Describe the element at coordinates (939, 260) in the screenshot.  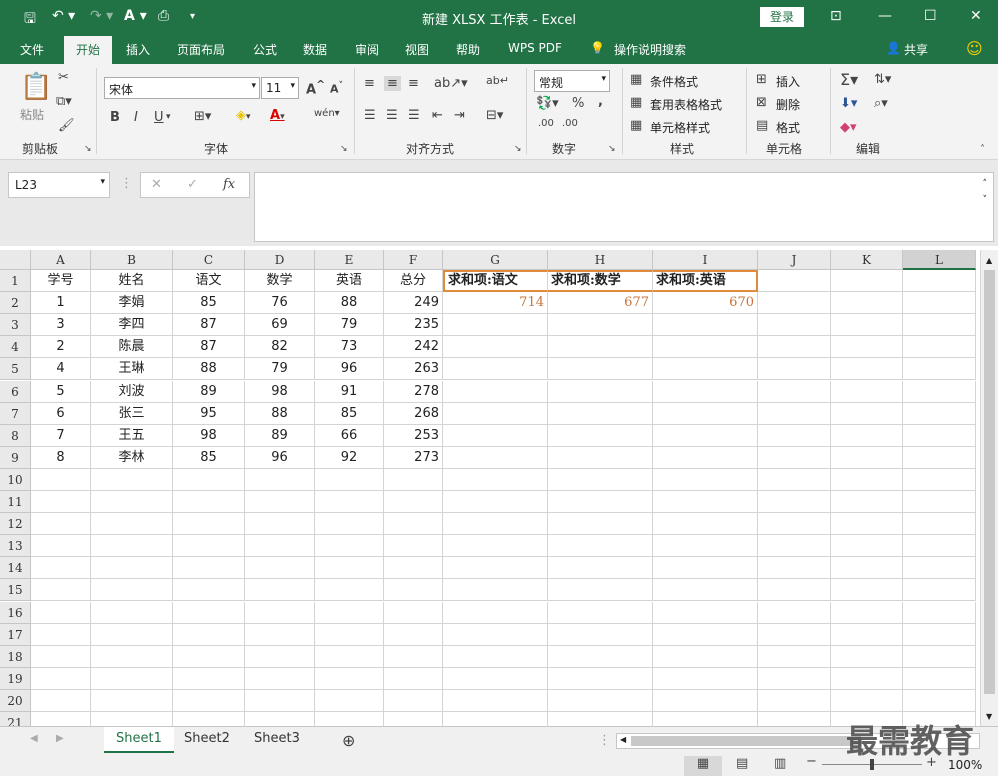
I see `column-header: L` at that location.